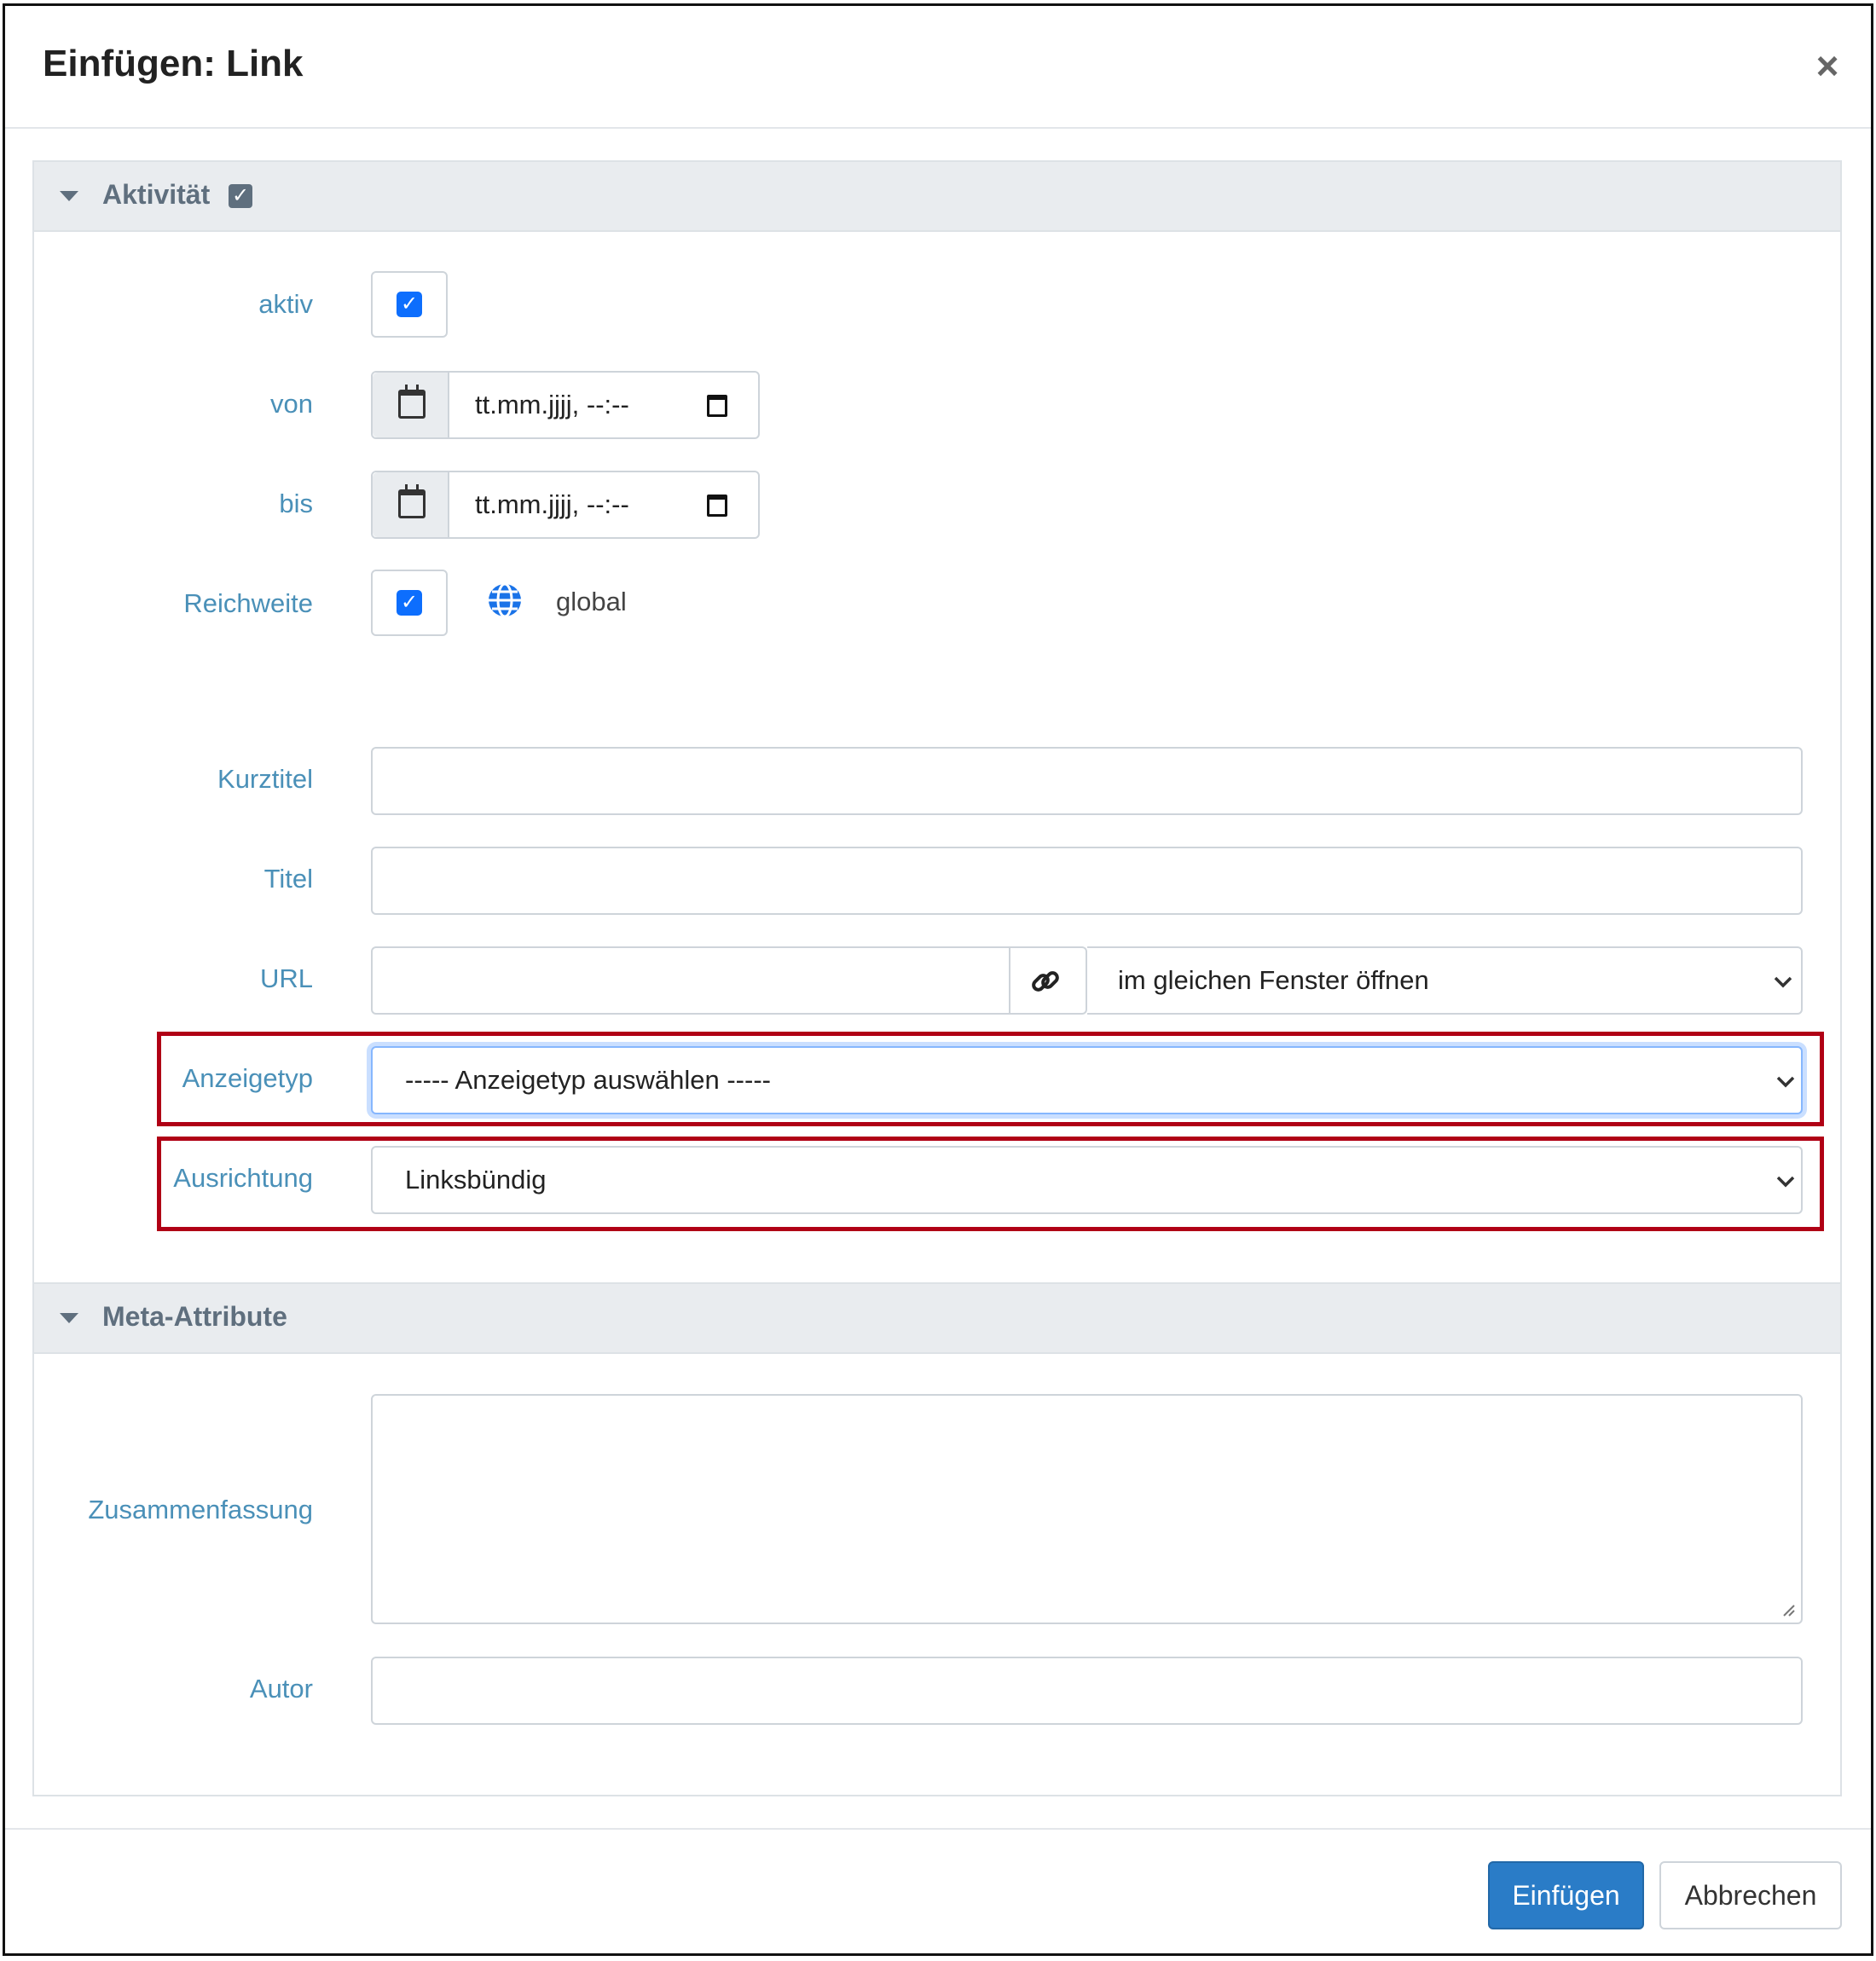 Image resolution: width=1876 pixels, height=1961 pixels. I want to click on summary-label: Zusammenfassung, so click(200, 1509).